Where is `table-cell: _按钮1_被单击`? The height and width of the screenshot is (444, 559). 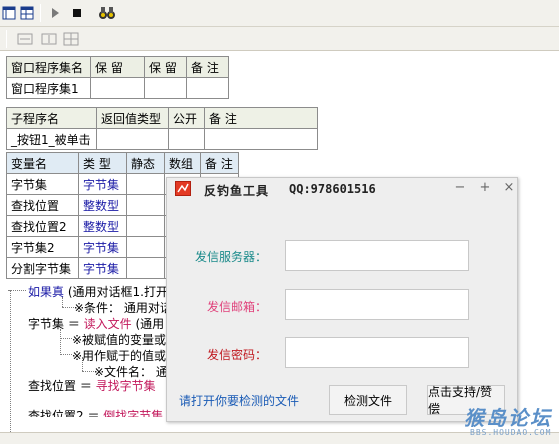 table-cell: _按钮1_被单击 is located at coordinates (51, 139).